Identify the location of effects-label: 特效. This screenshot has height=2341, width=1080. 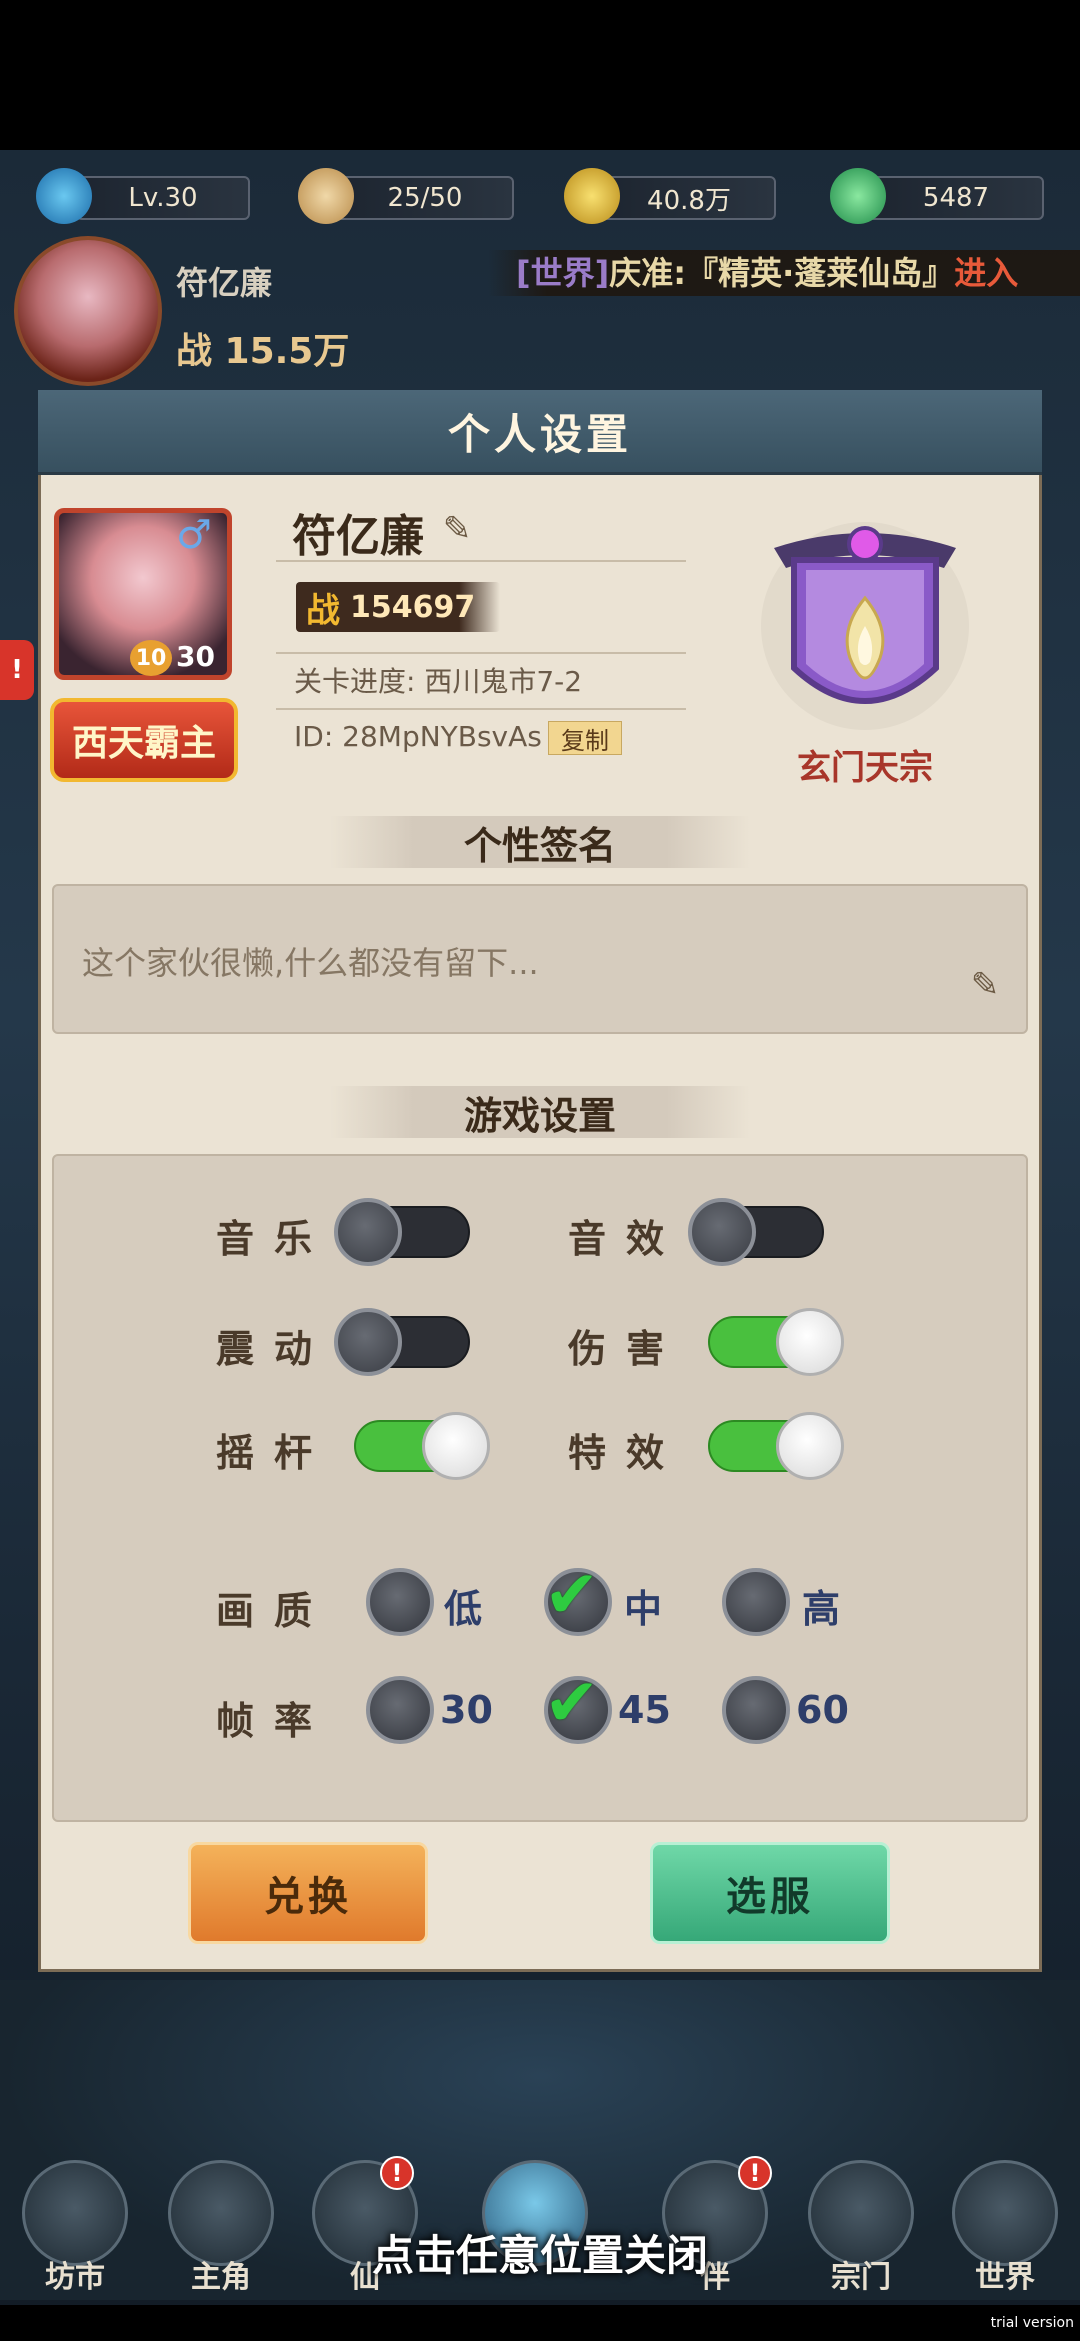
(626, 1453).